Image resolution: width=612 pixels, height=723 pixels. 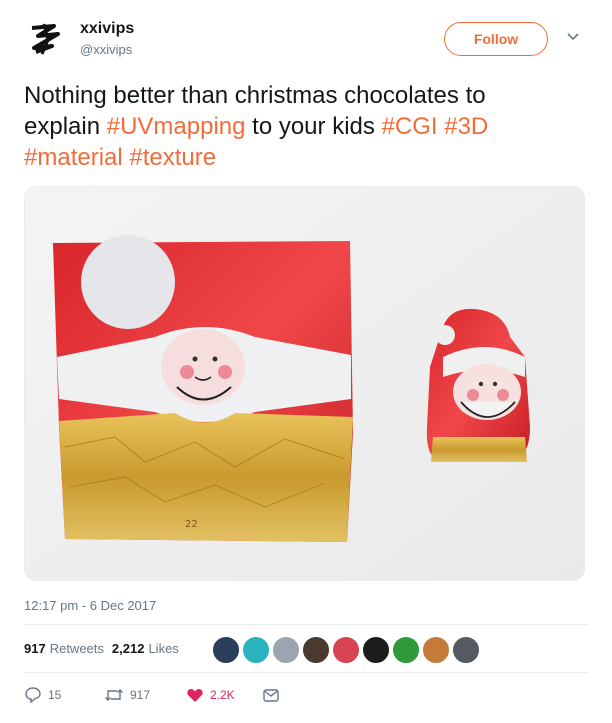 I want to click on hashtag-cgi: #CGI, so click(x=410, y=126).